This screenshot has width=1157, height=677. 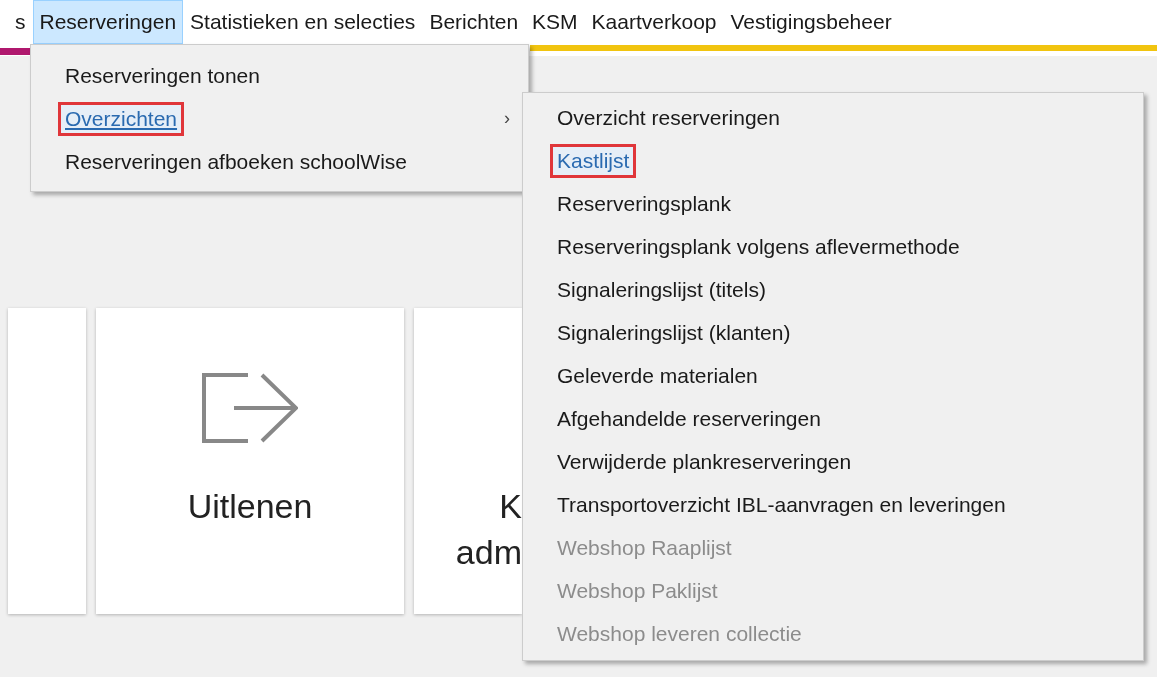 What do you see at coordinates (704, 461) in the screenshot?
I see `menu-item: Verwijderde plankreserveringen` at bounding box center [704, 461].